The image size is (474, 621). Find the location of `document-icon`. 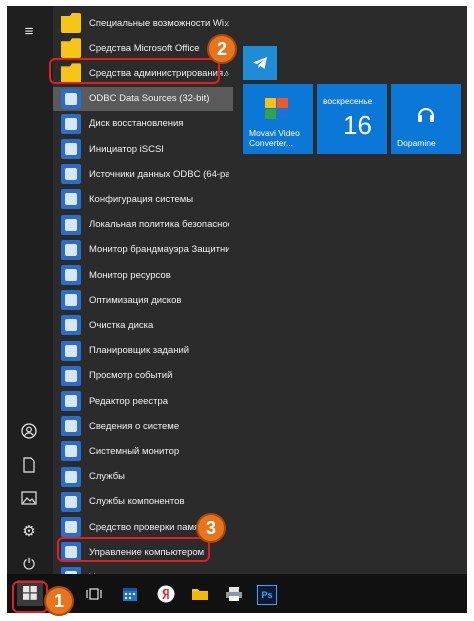

document-icon is located at coordinates (29, 465).